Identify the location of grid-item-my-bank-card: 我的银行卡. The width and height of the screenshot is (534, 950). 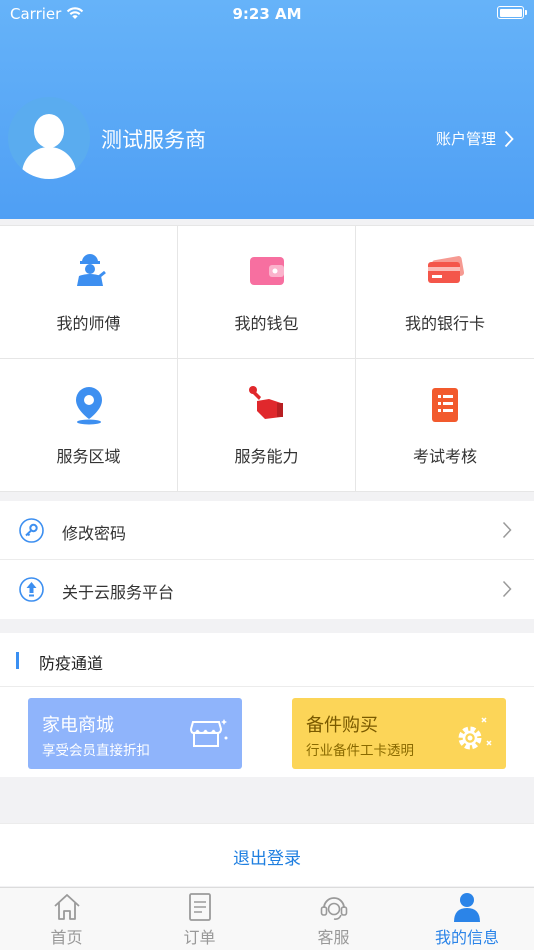
(445, 292).